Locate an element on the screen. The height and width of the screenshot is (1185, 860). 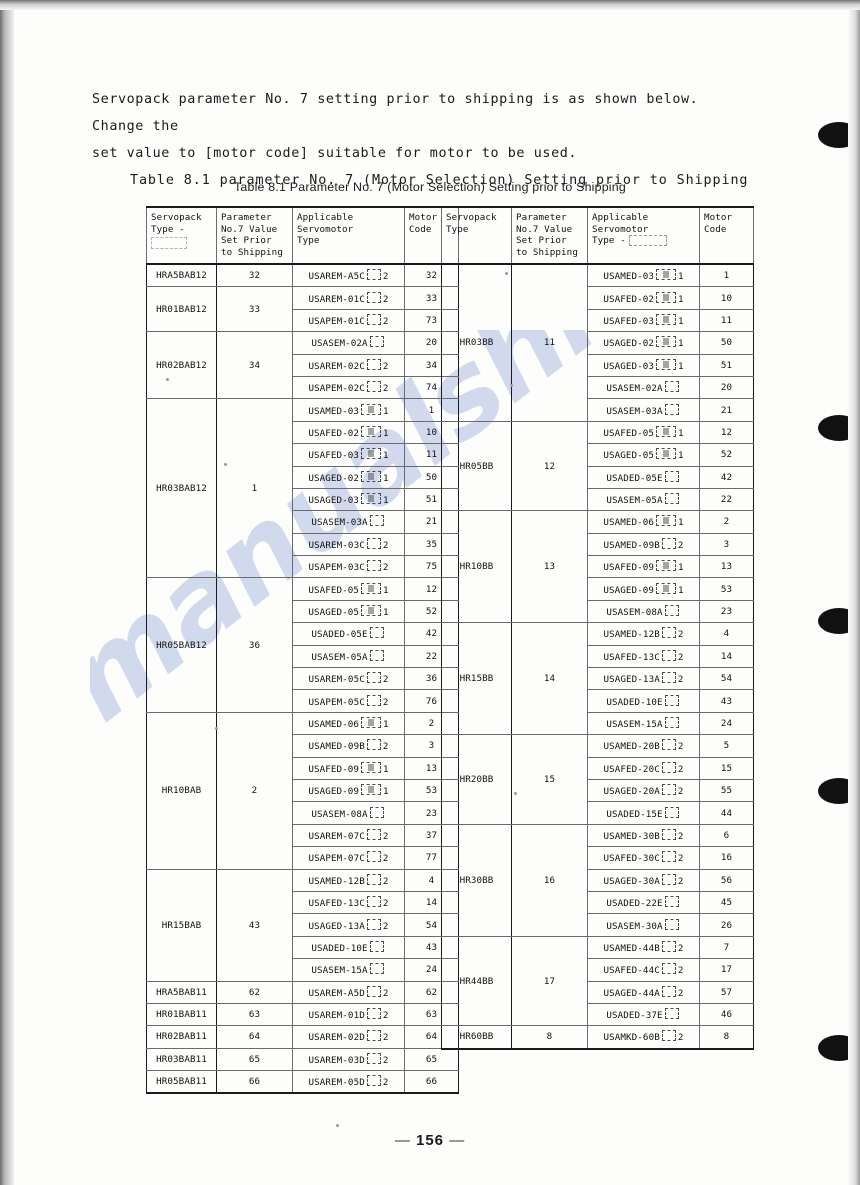
cell-parameter-value: 2 is located at coordinates (254, 790).